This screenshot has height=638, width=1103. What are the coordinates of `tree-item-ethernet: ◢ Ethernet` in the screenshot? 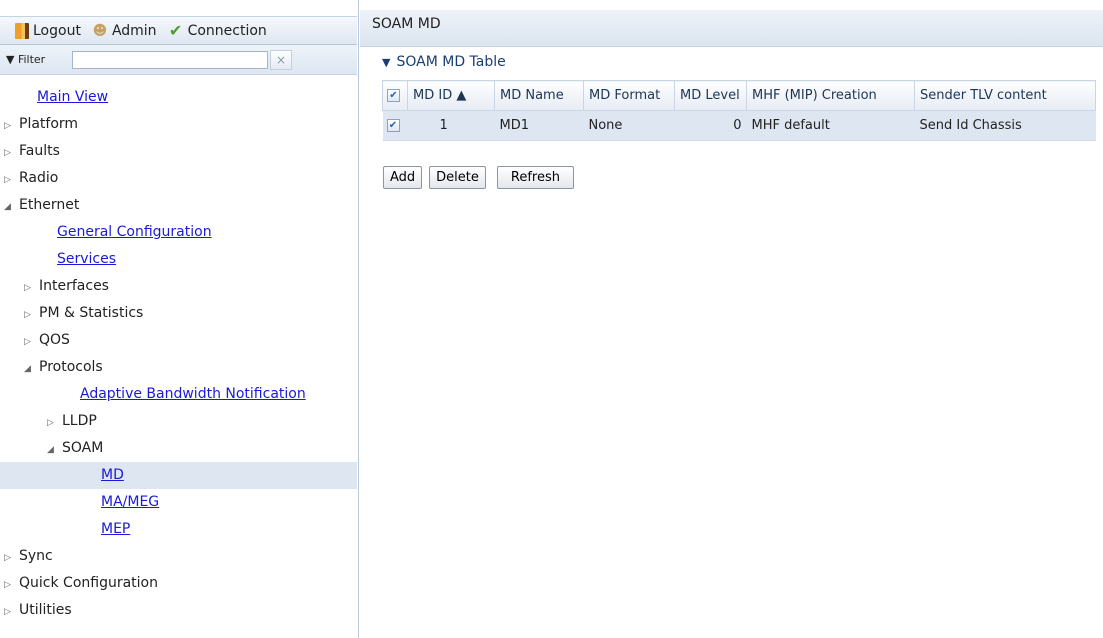 It's located at (178, 205).